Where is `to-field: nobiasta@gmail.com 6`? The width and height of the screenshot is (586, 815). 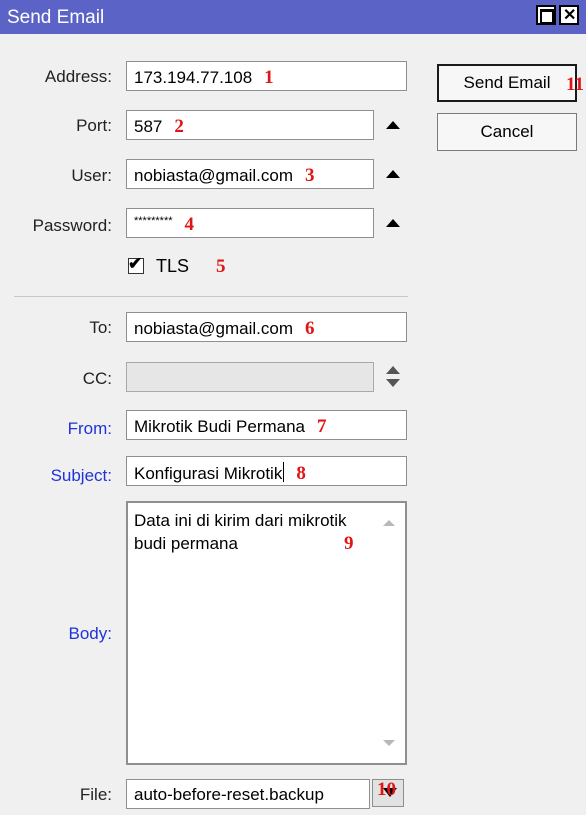
to-field: nobiasta@gmail.com 6 is located at coordinates (266, 327).